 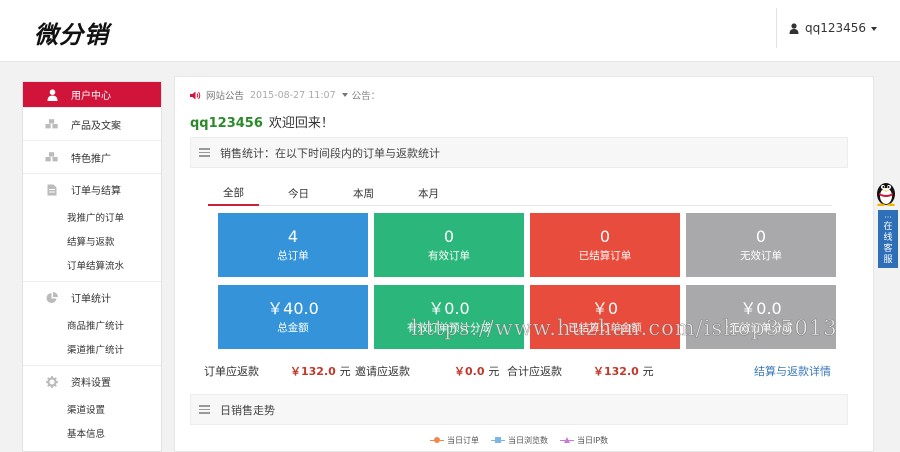 I want to click on sidebar-item-user-center: 用户中心, so click(x=92, y=95).